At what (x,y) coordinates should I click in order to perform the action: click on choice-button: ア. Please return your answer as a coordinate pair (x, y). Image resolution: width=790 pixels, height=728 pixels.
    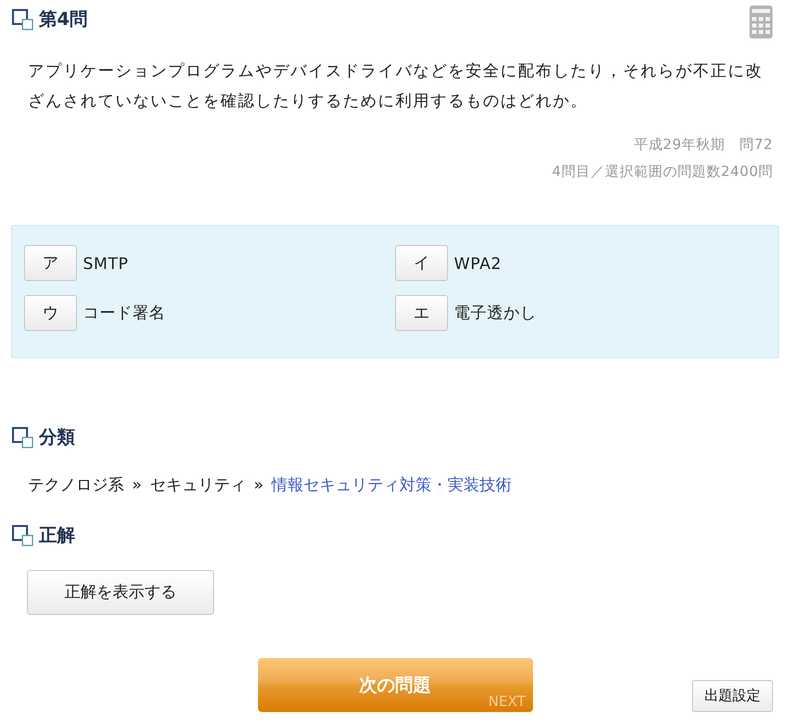
    Looking at the image, I should click on (50, 263).